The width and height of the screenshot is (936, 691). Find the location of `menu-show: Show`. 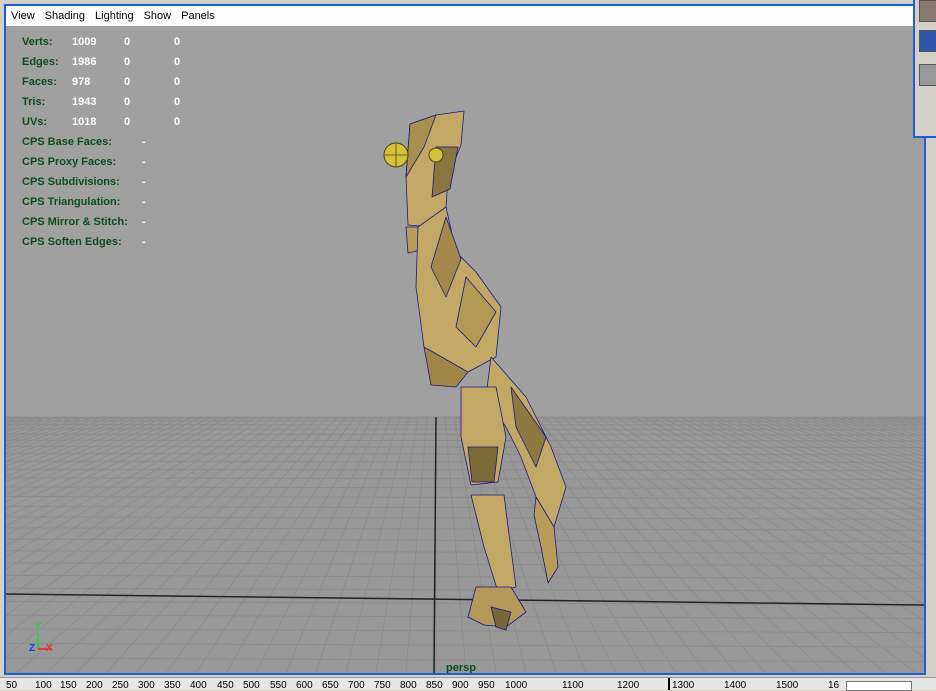

menu-show: Show is located at coordinates (158, 16).